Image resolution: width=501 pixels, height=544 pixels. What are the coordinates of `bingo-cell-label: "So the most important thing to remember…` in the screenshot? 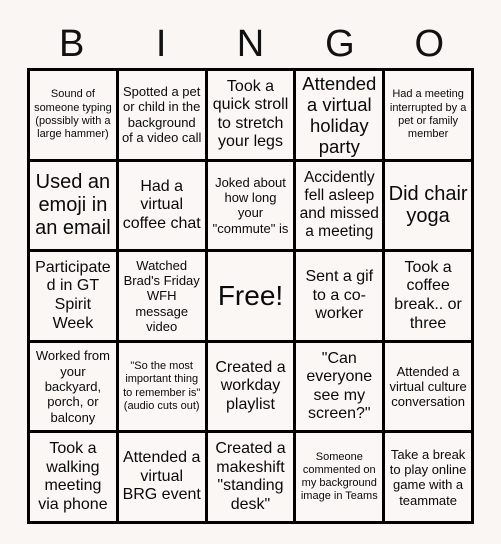 It's located at (162, 386).